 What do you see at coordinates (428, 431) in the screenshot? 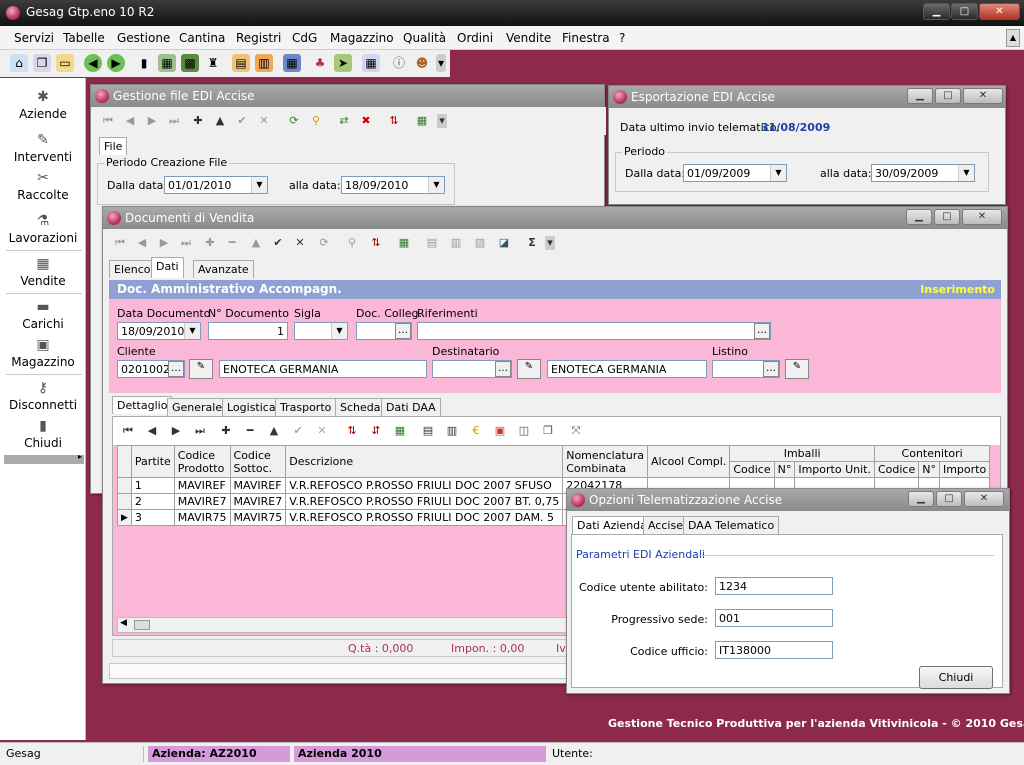
I see `keyboard-icon: ▤` at bounding box center [428, 431].